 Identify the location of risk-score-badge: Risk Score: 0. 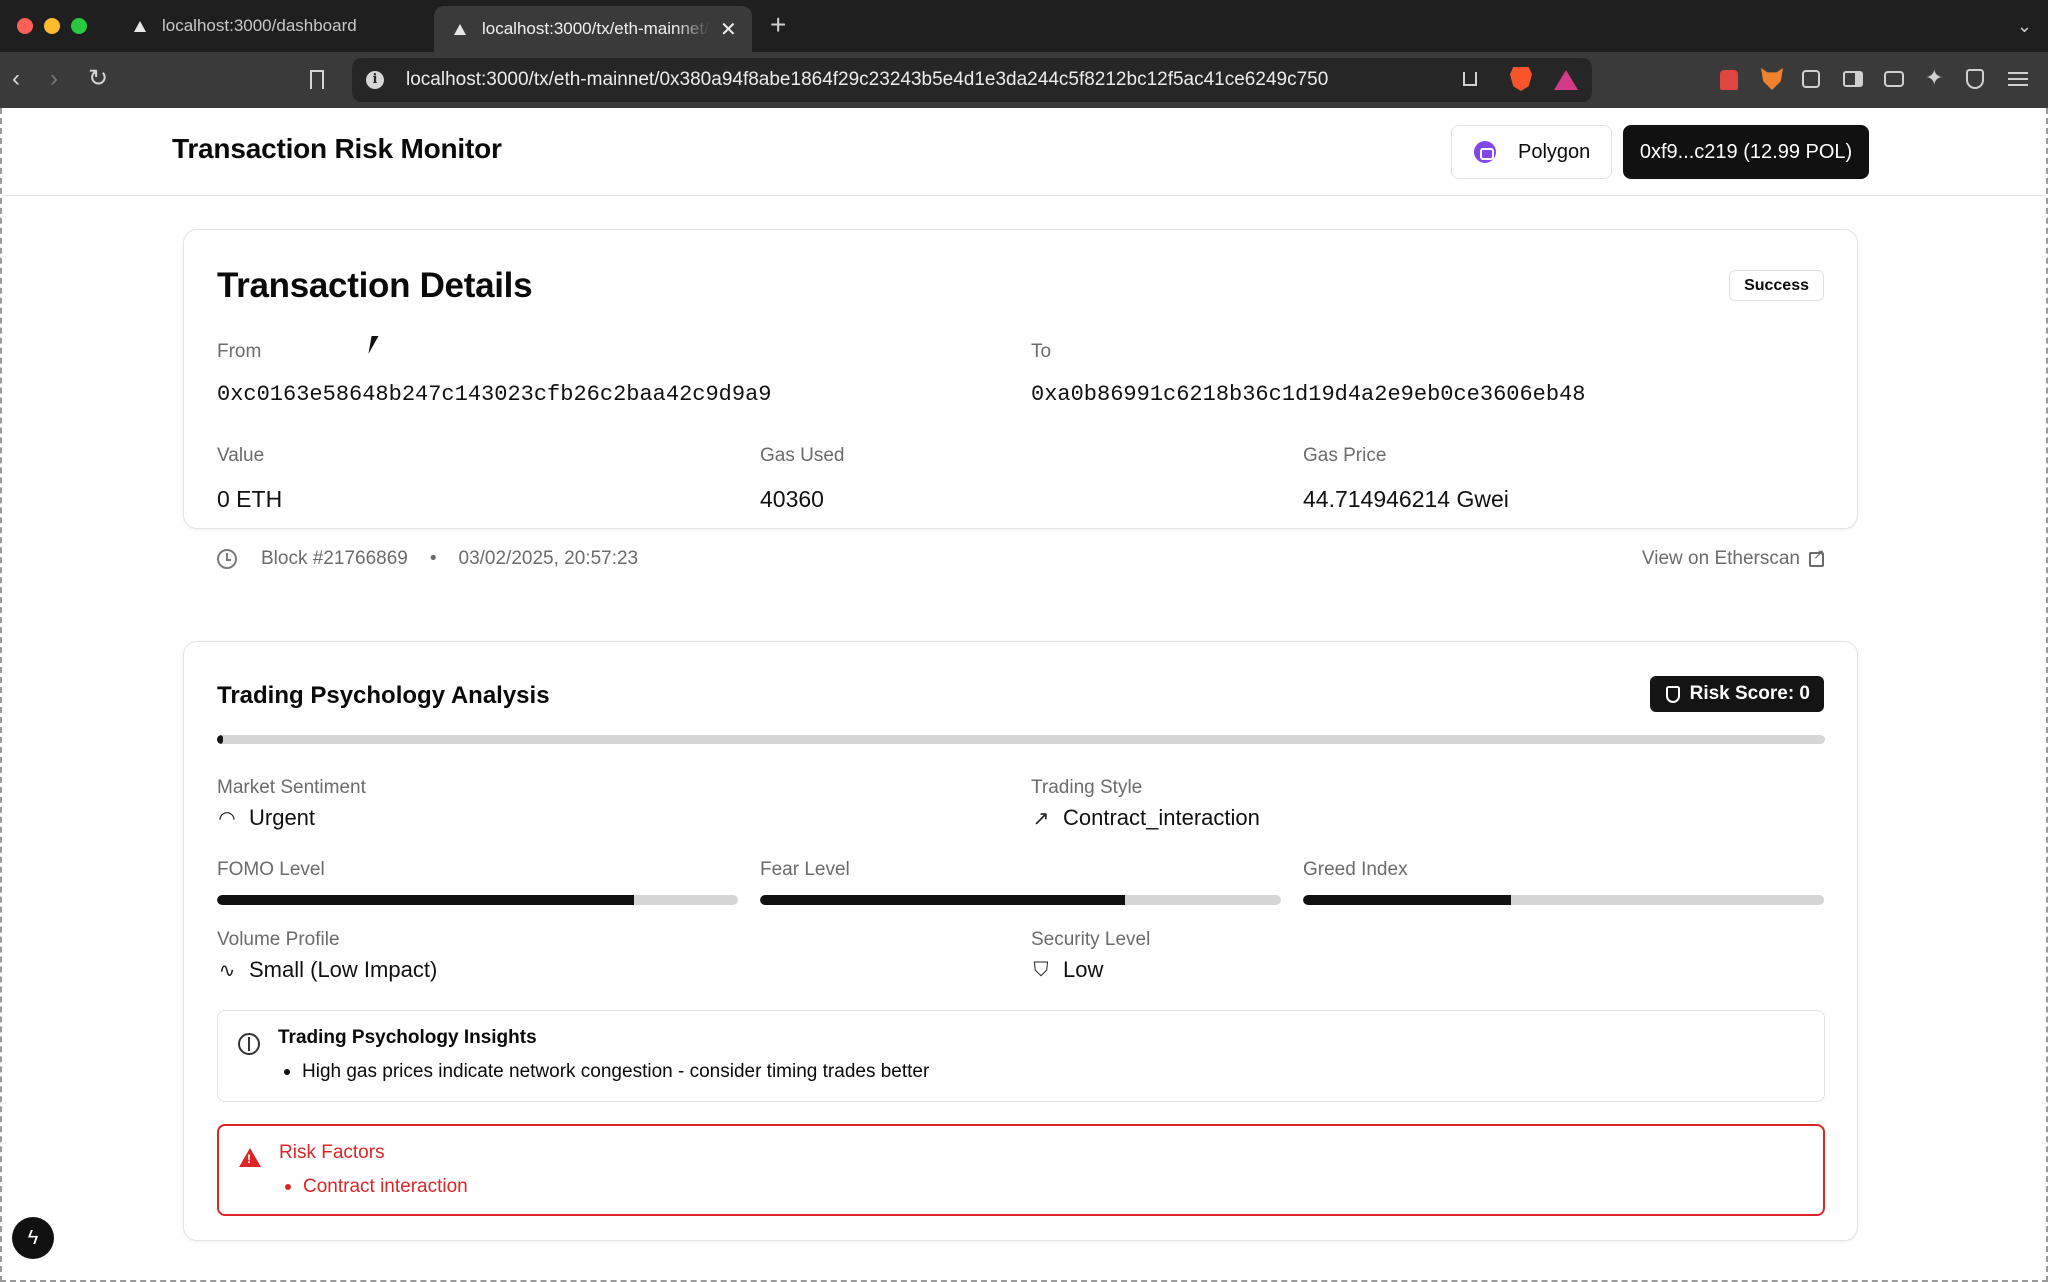
(1736, 694).